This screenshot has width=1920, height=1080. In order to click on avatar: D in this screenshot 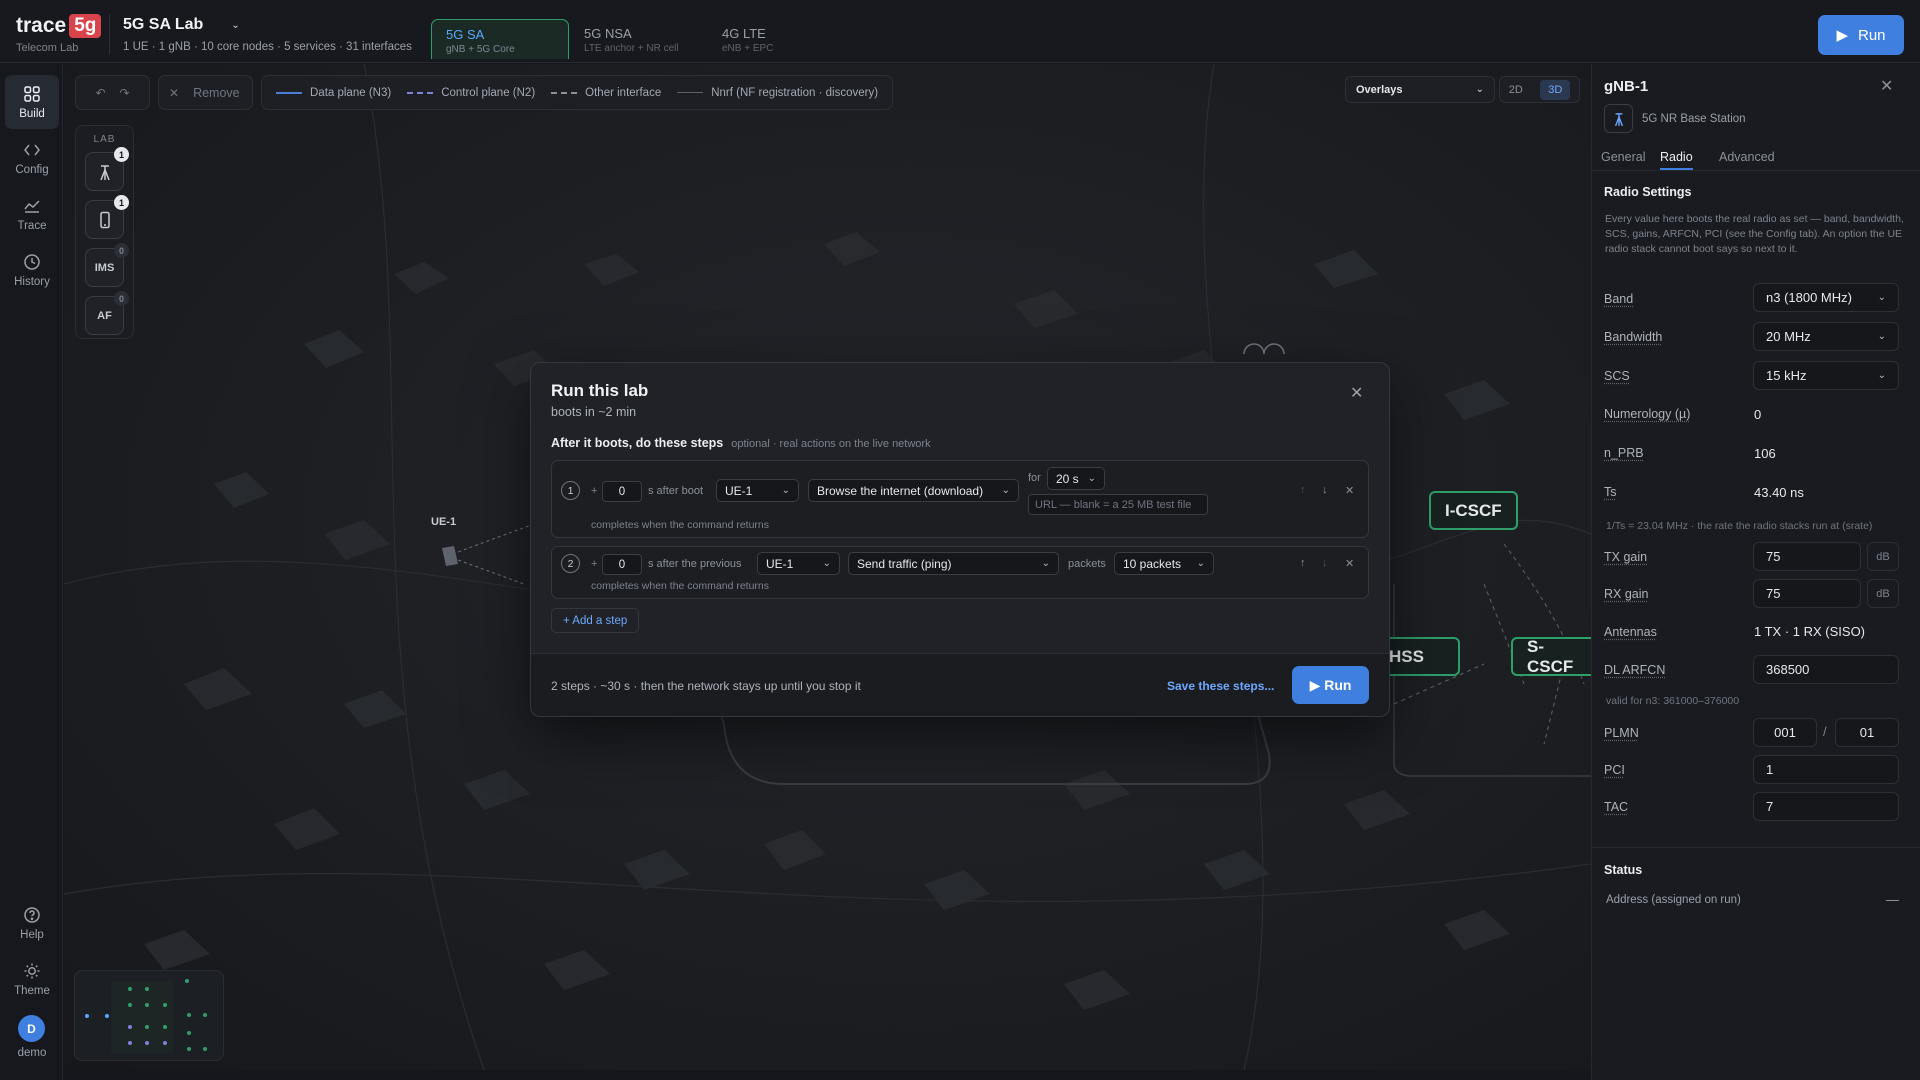, I will do `click(31, 1028)`.